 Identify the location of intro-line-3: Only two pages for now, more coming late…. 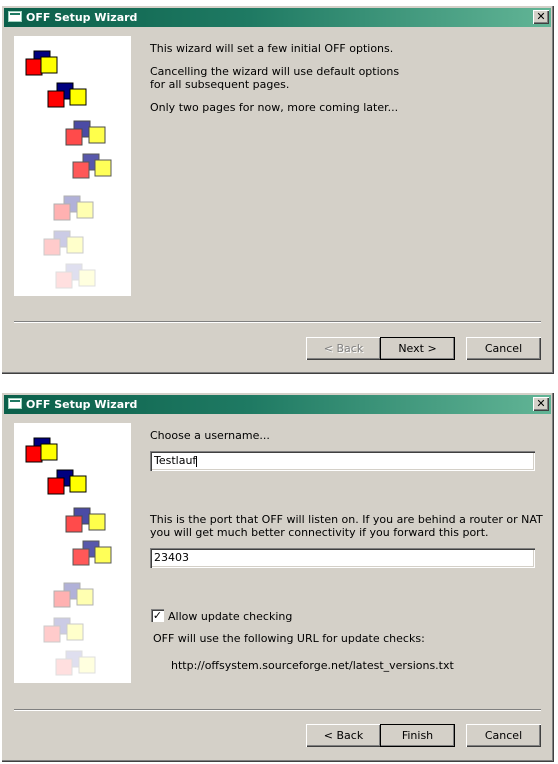
(274, 107).